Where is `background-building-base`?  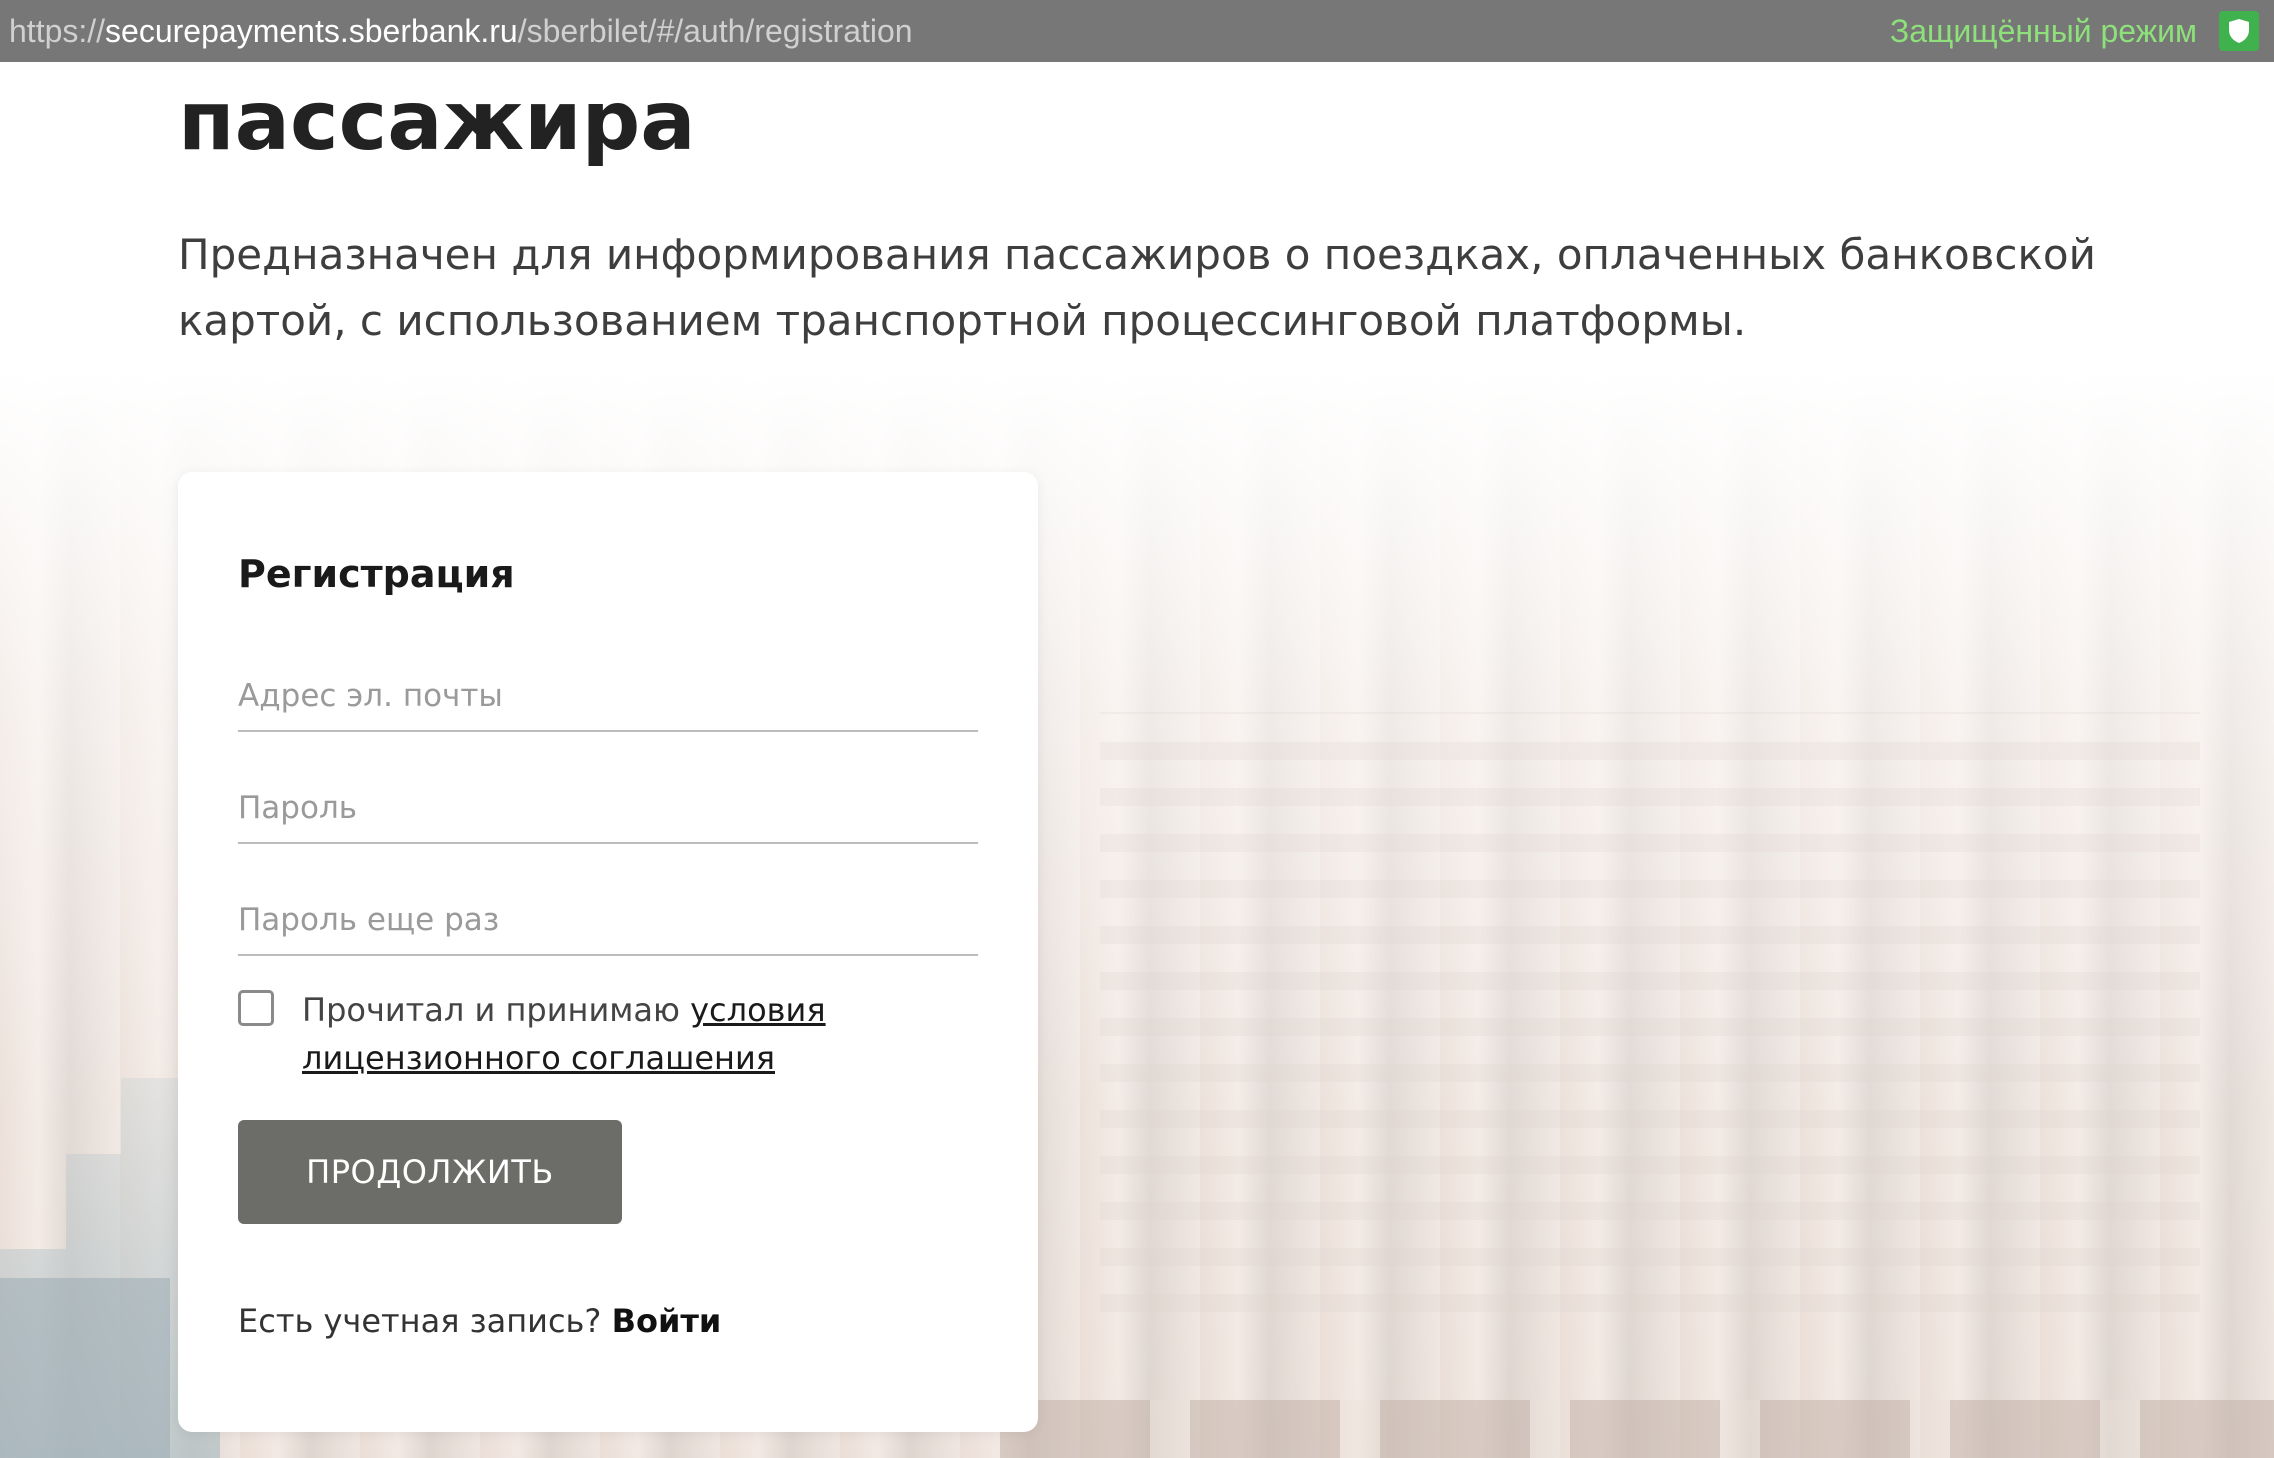
background-building-base is located at coordinates (85, 1368).